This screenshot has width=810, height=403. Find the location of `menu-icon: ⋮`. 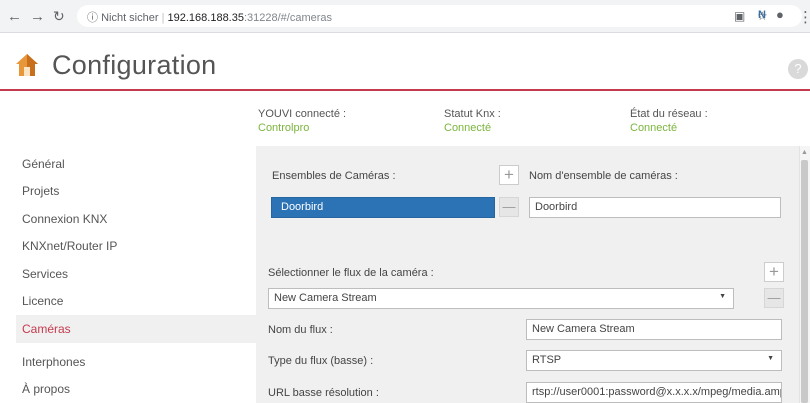

menu-icon: ⋮ is located at coordinates (804, 17).